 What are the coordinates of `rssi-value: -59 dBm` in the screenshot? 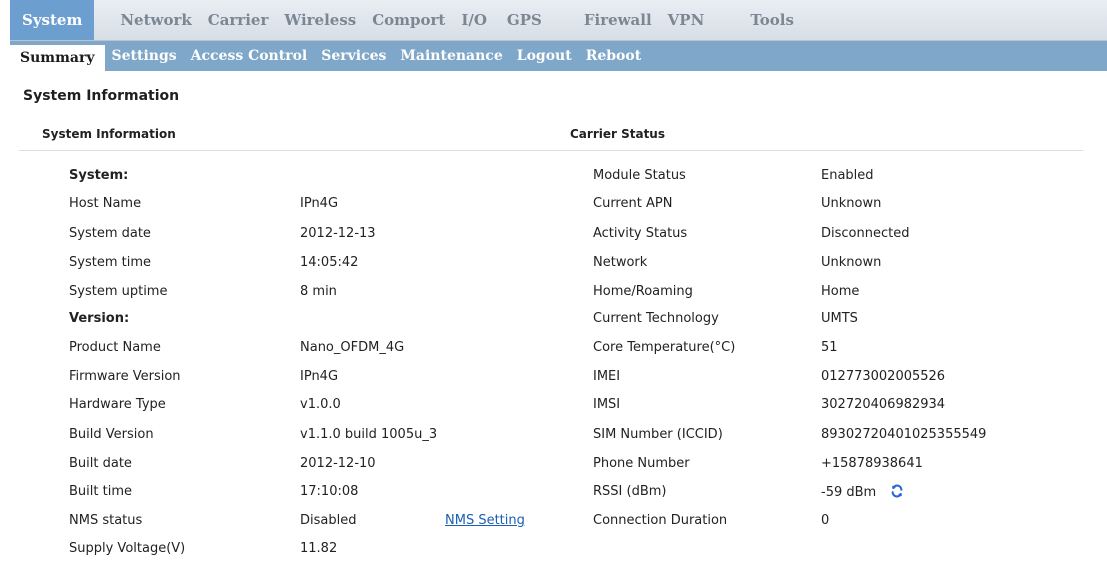 It's located at (849, 492).